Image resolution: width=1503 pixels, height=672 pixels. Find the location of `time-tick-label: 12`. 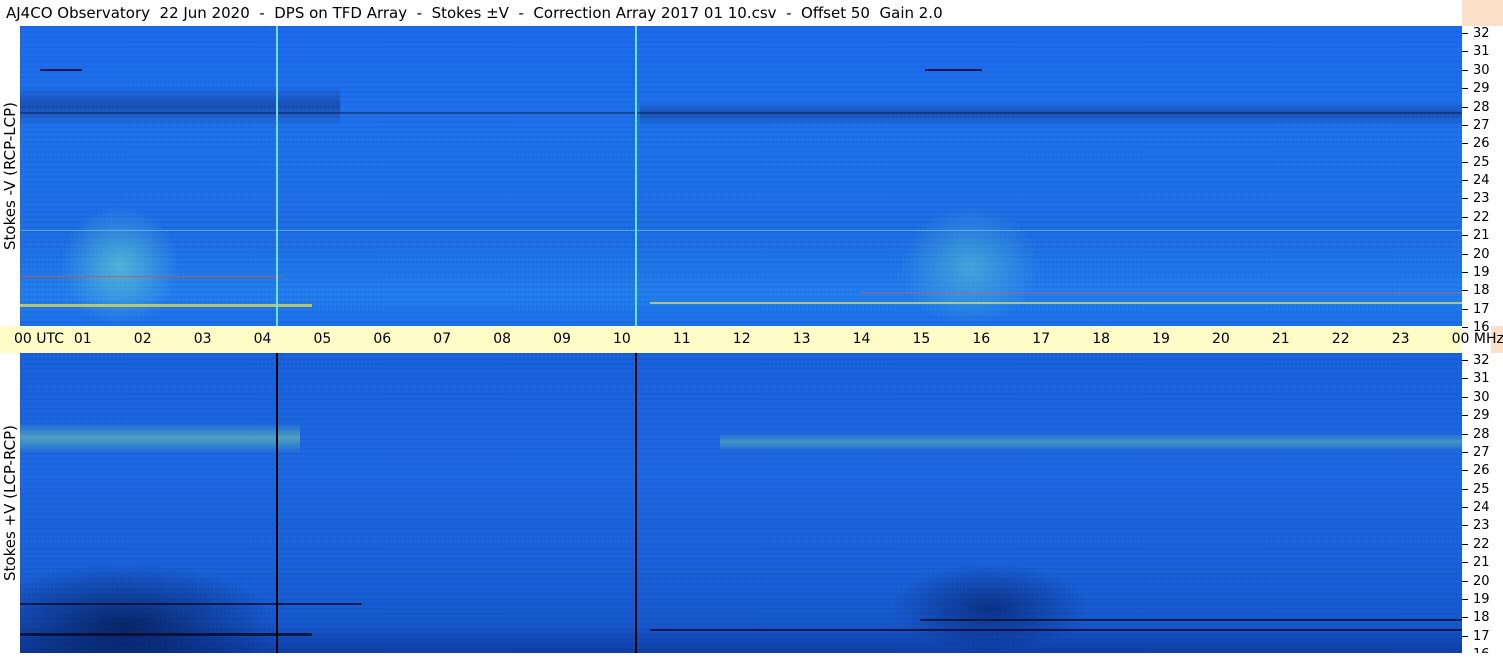

time-tick-label: 12 is located at coordinates (741, 339).